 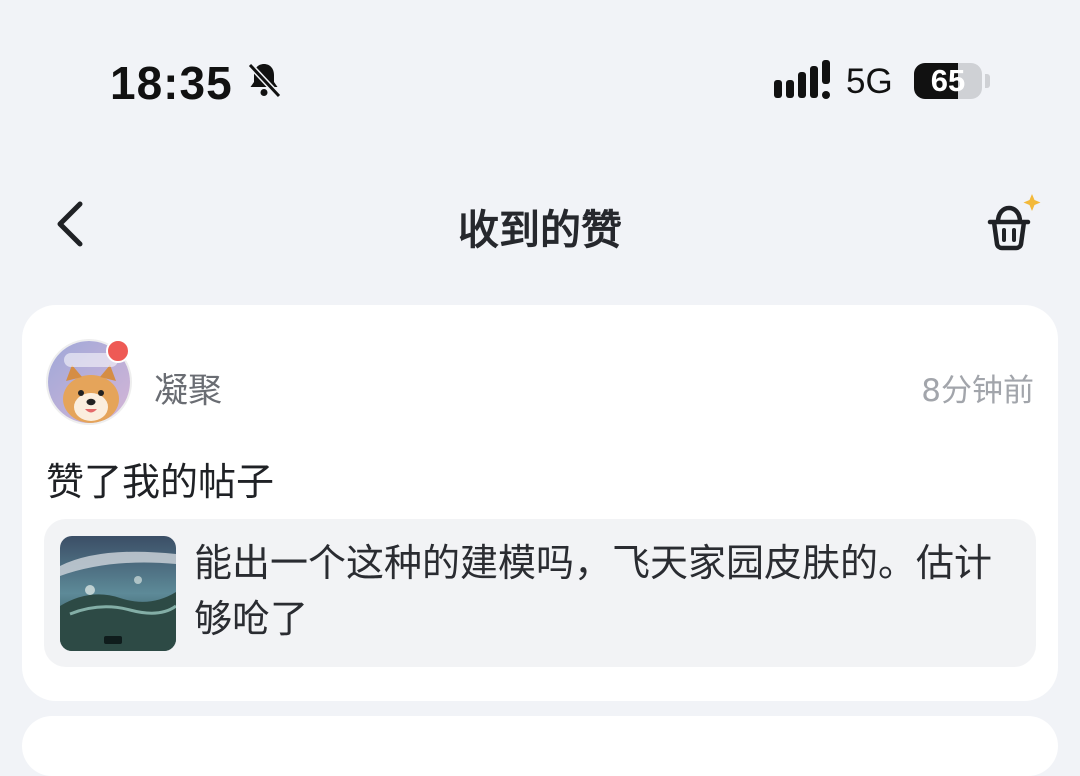 What do you see at coordinates (869, 81) in the screenshot?
I see `network-type: 5G` at bounding box center [869, 81].